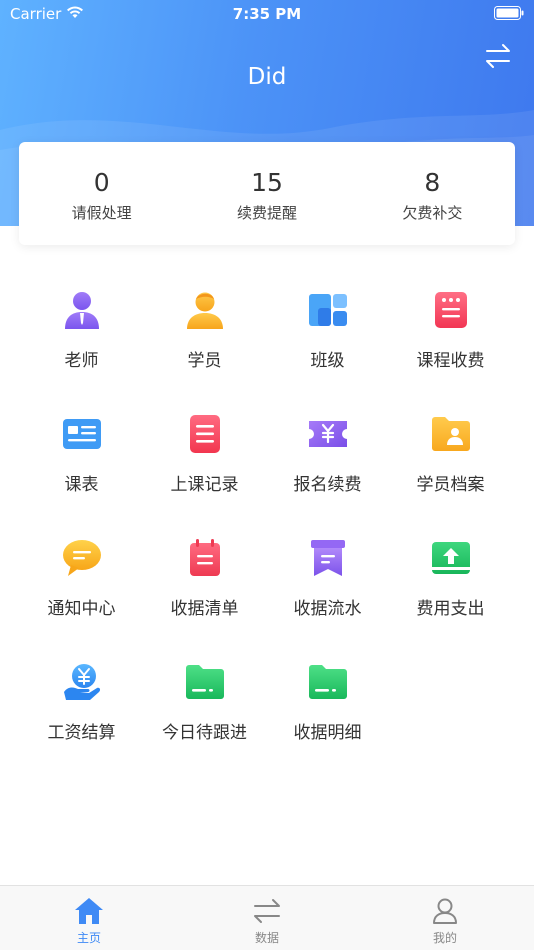 The image size is (534, 950). I want to click on tab-bar: 主页 数据 我的, so click(267, 917).